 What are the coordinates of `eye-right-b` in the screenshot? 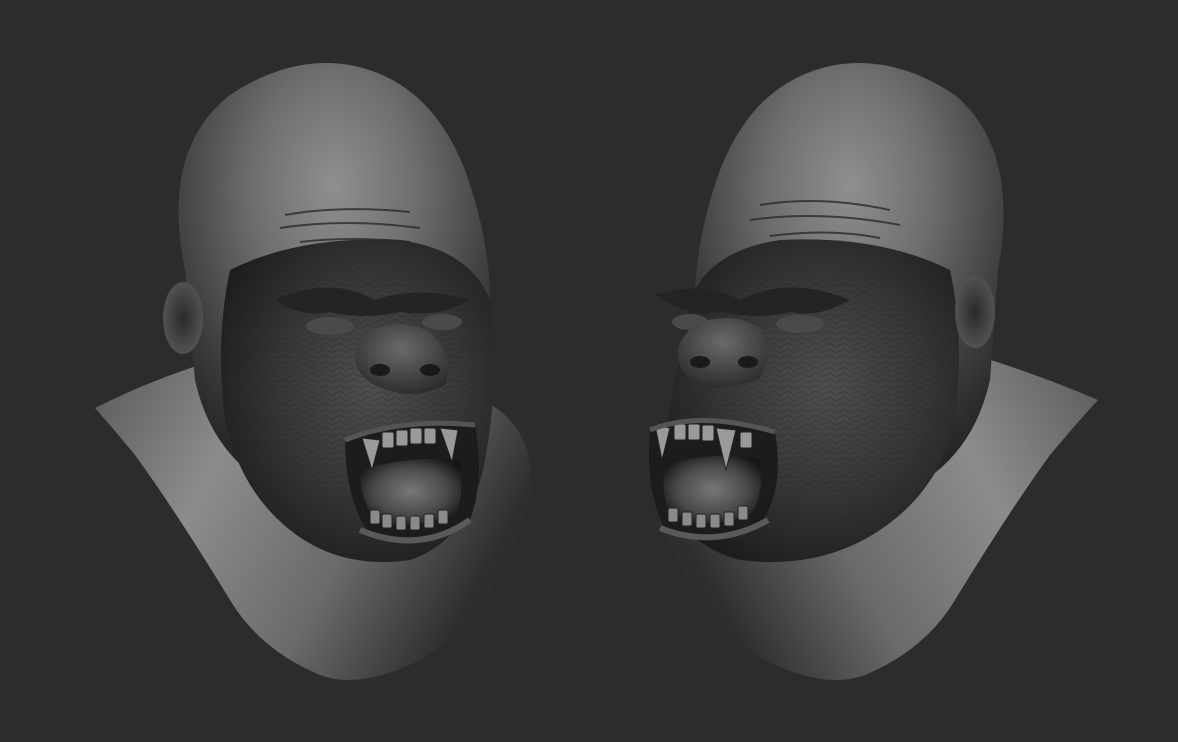 It's located at (800, 324).